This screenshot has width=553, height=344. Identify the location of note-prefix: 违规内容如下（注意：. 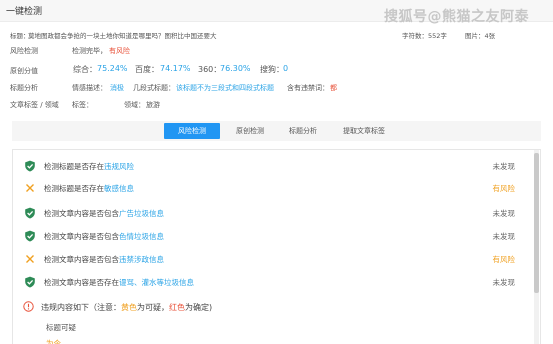
(81, 307).